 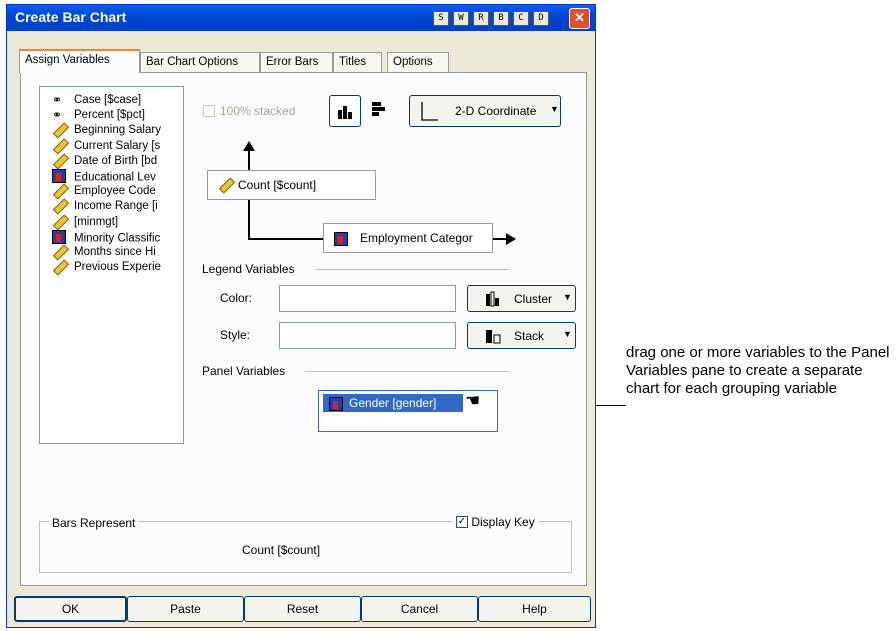 I want to click on title-bar: Create Bar Chart S W R B C D ✕, so click(x=301, y=18).